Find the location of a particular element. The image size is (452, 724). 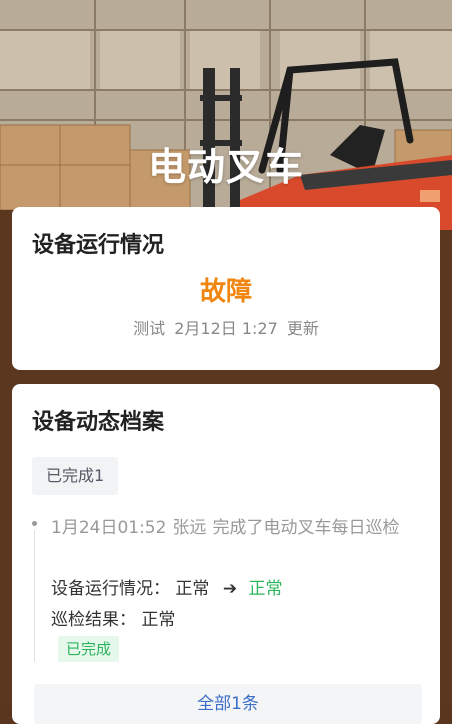

run-status-row: 设备运行情况： 正常 ➔ 正常 is located at coordinates (166, 586).